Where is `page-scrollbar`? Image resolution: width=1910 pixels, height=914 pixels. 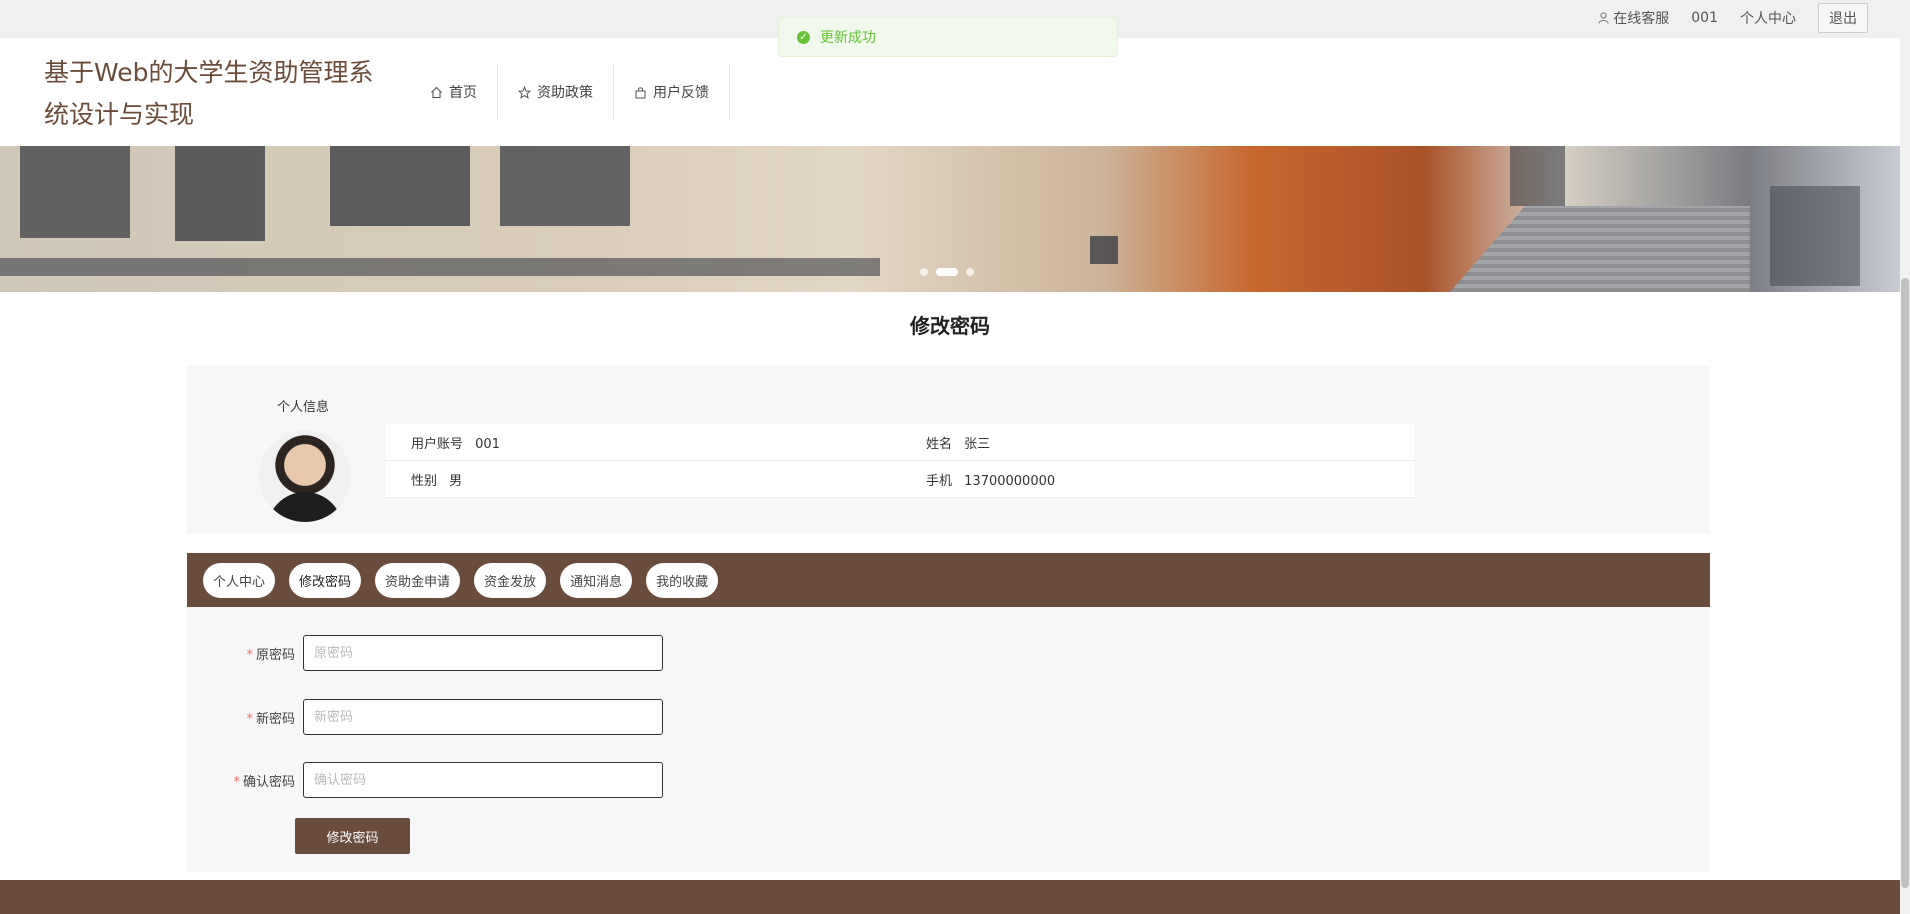
page-scrollbar is located at coordinates (1905, 457).